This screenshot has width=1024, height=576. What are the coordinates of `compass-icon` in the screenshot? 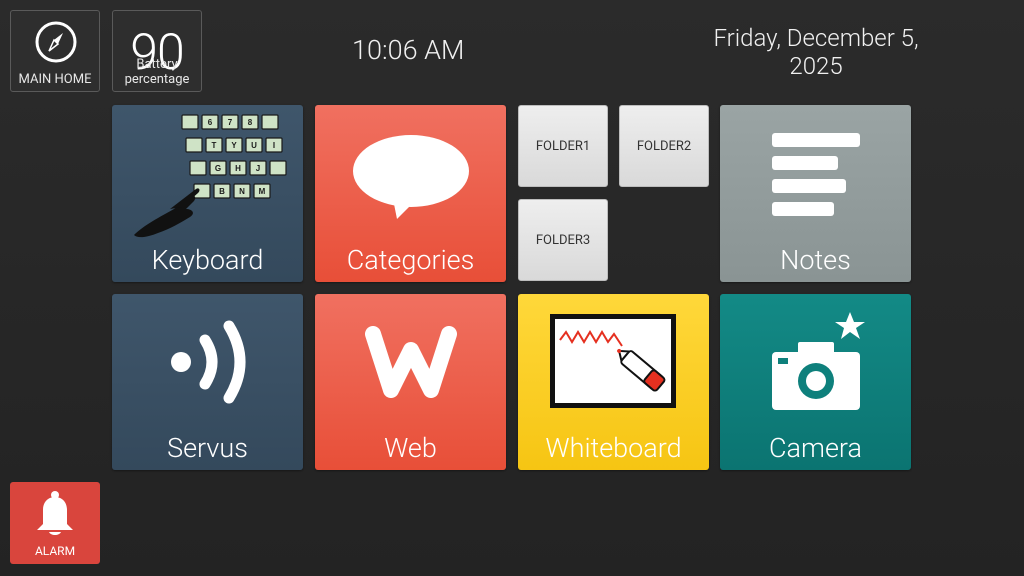 It's located at (56, 42).